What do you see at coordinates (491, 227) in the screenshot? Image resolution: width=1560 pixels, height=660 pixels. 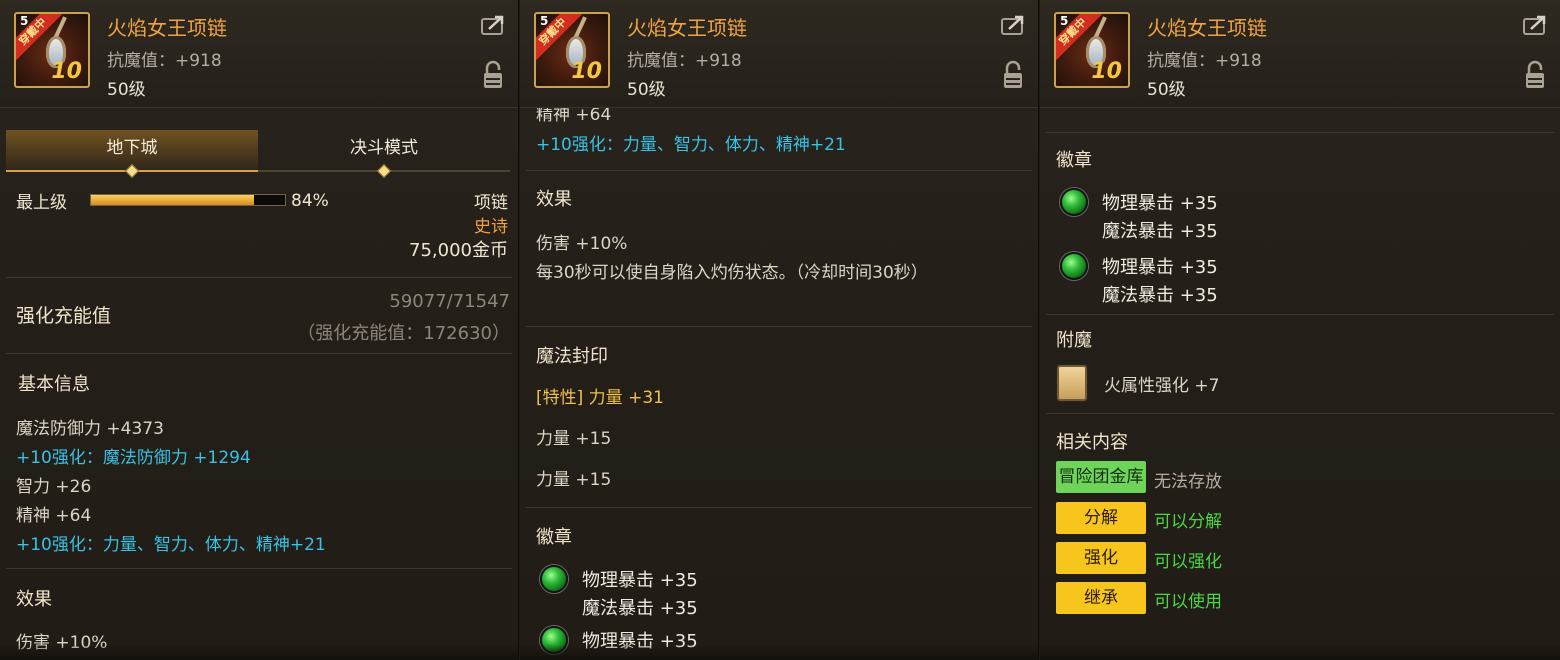 I see `item-rarity: 史诗` at bounding box center [491, 227].